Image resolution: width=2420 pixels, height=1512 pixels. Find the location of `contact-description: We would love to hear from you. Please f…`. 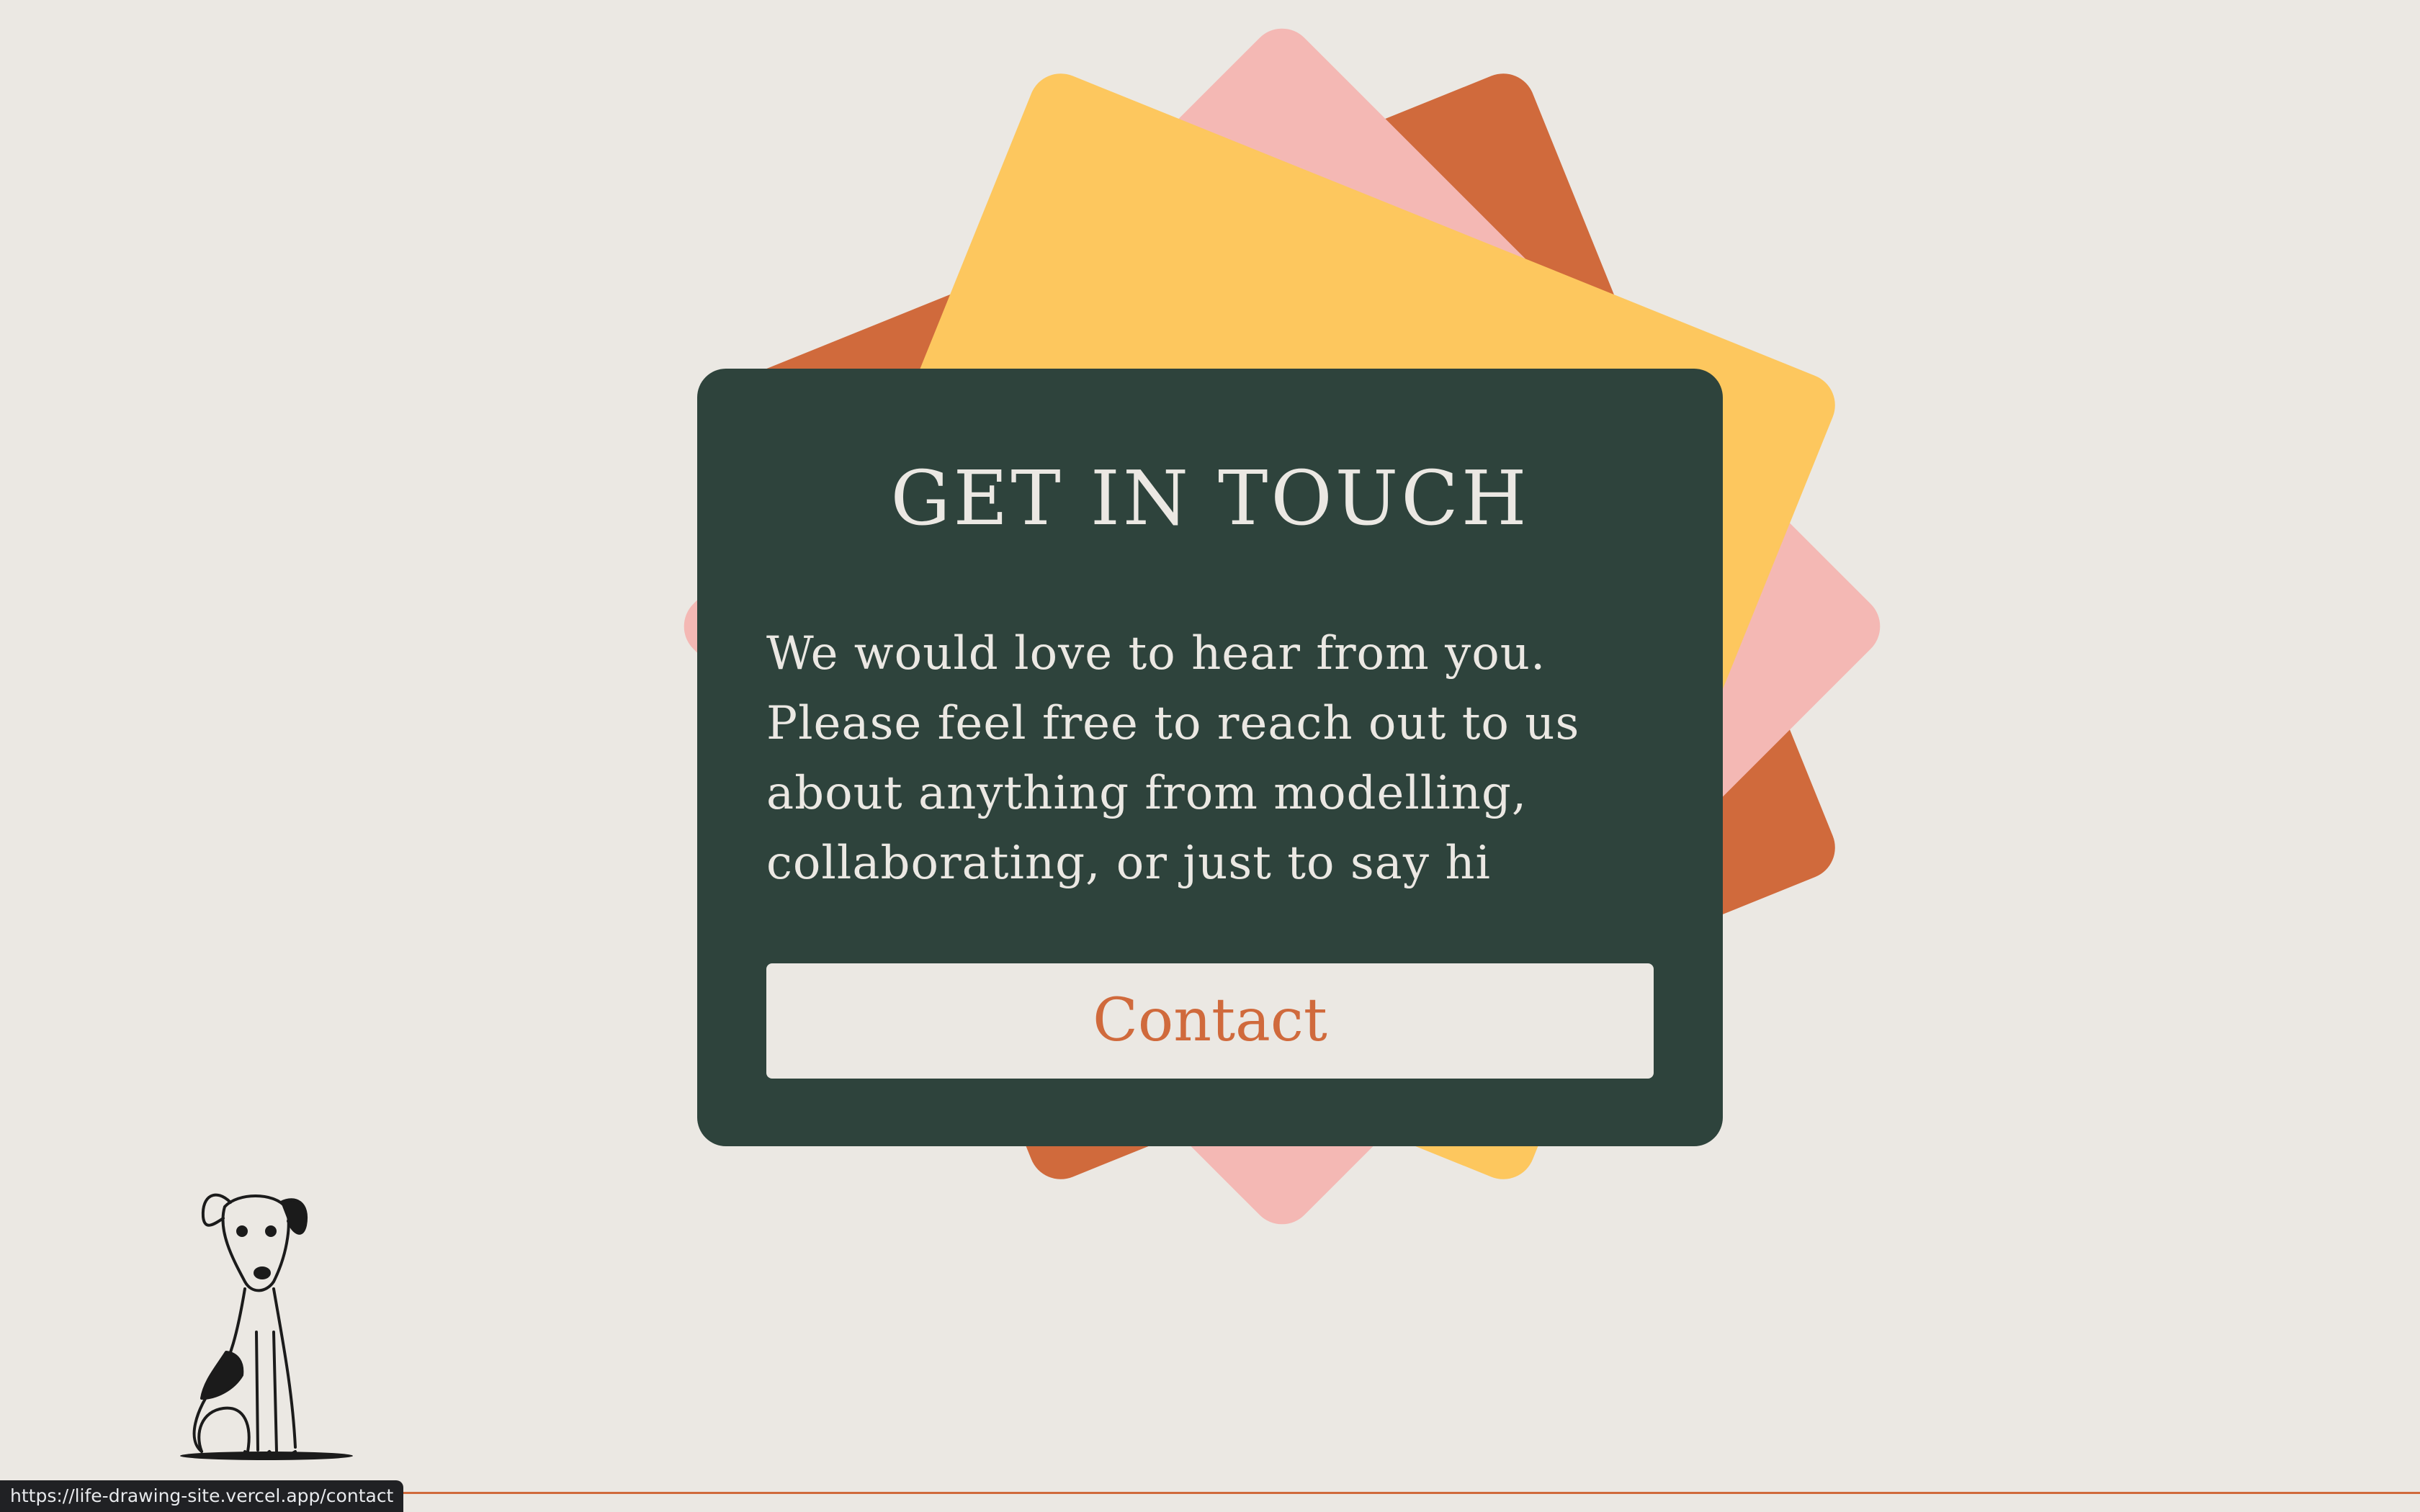

contact-description: We would love to hear from you. Please f… is located at coordinates (1173, 758).